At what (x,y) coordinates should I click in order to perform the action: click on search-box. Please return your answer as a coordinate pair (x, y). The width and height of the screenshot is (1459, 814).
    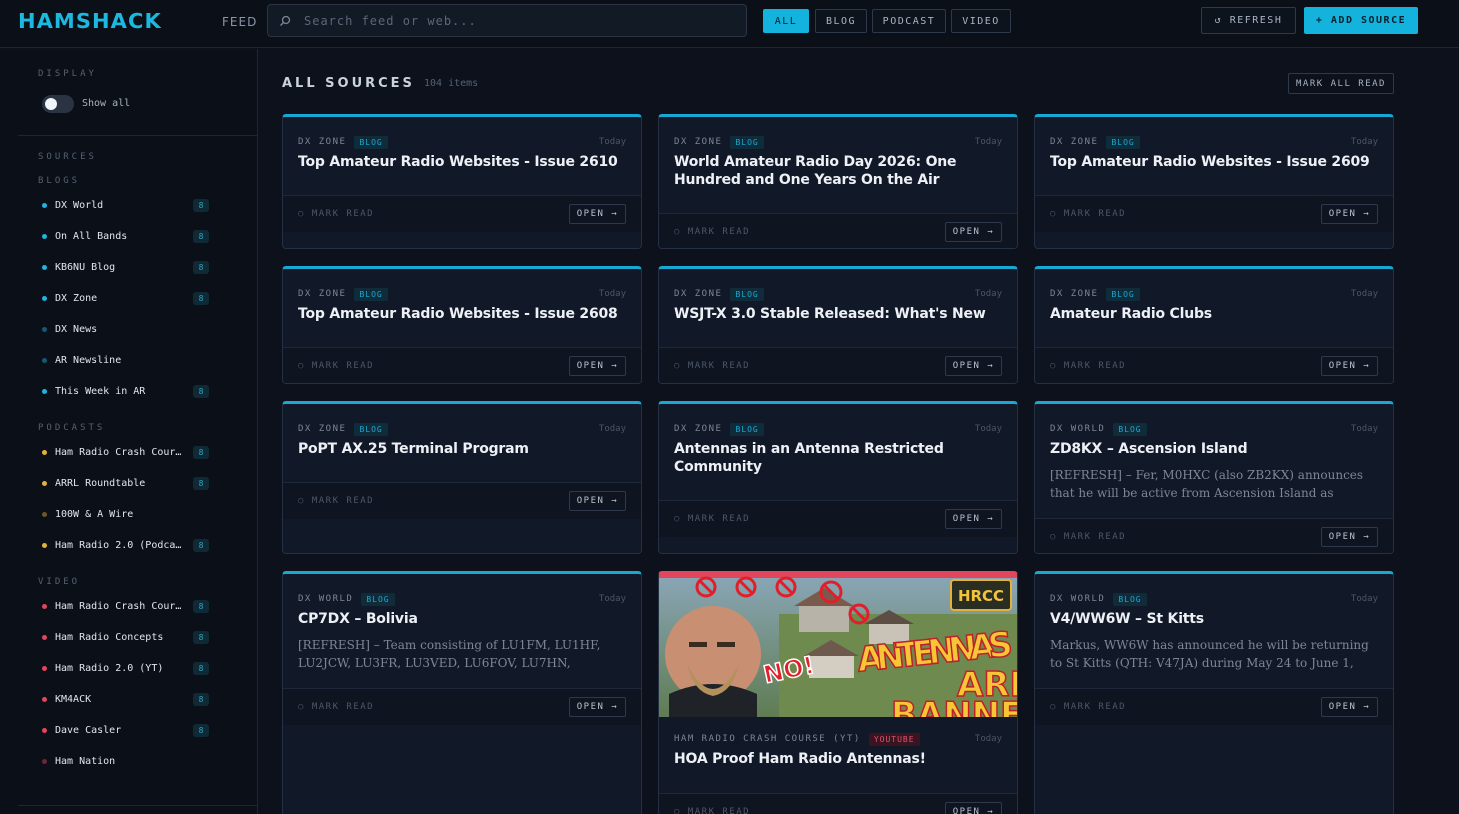
    Looking at the image, I should click on (507, 20).